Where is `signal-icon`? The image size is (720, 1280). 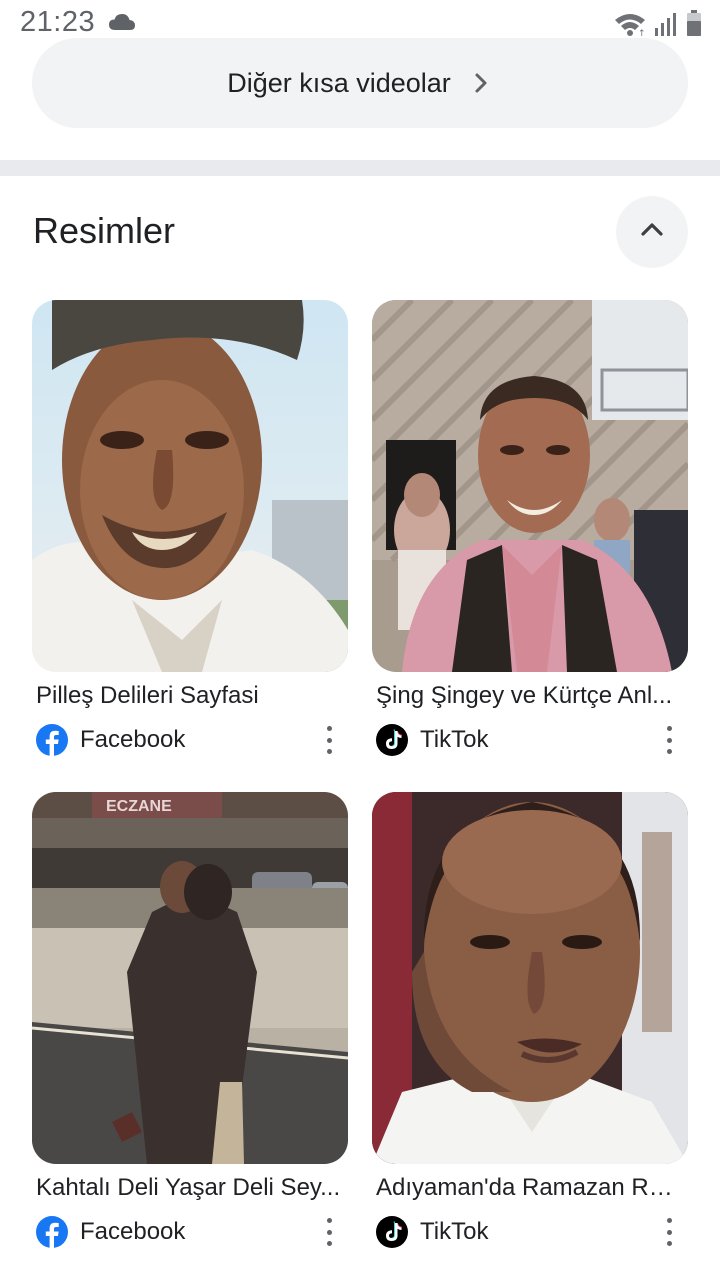 signal-icon is located at coordinates (666, 26).